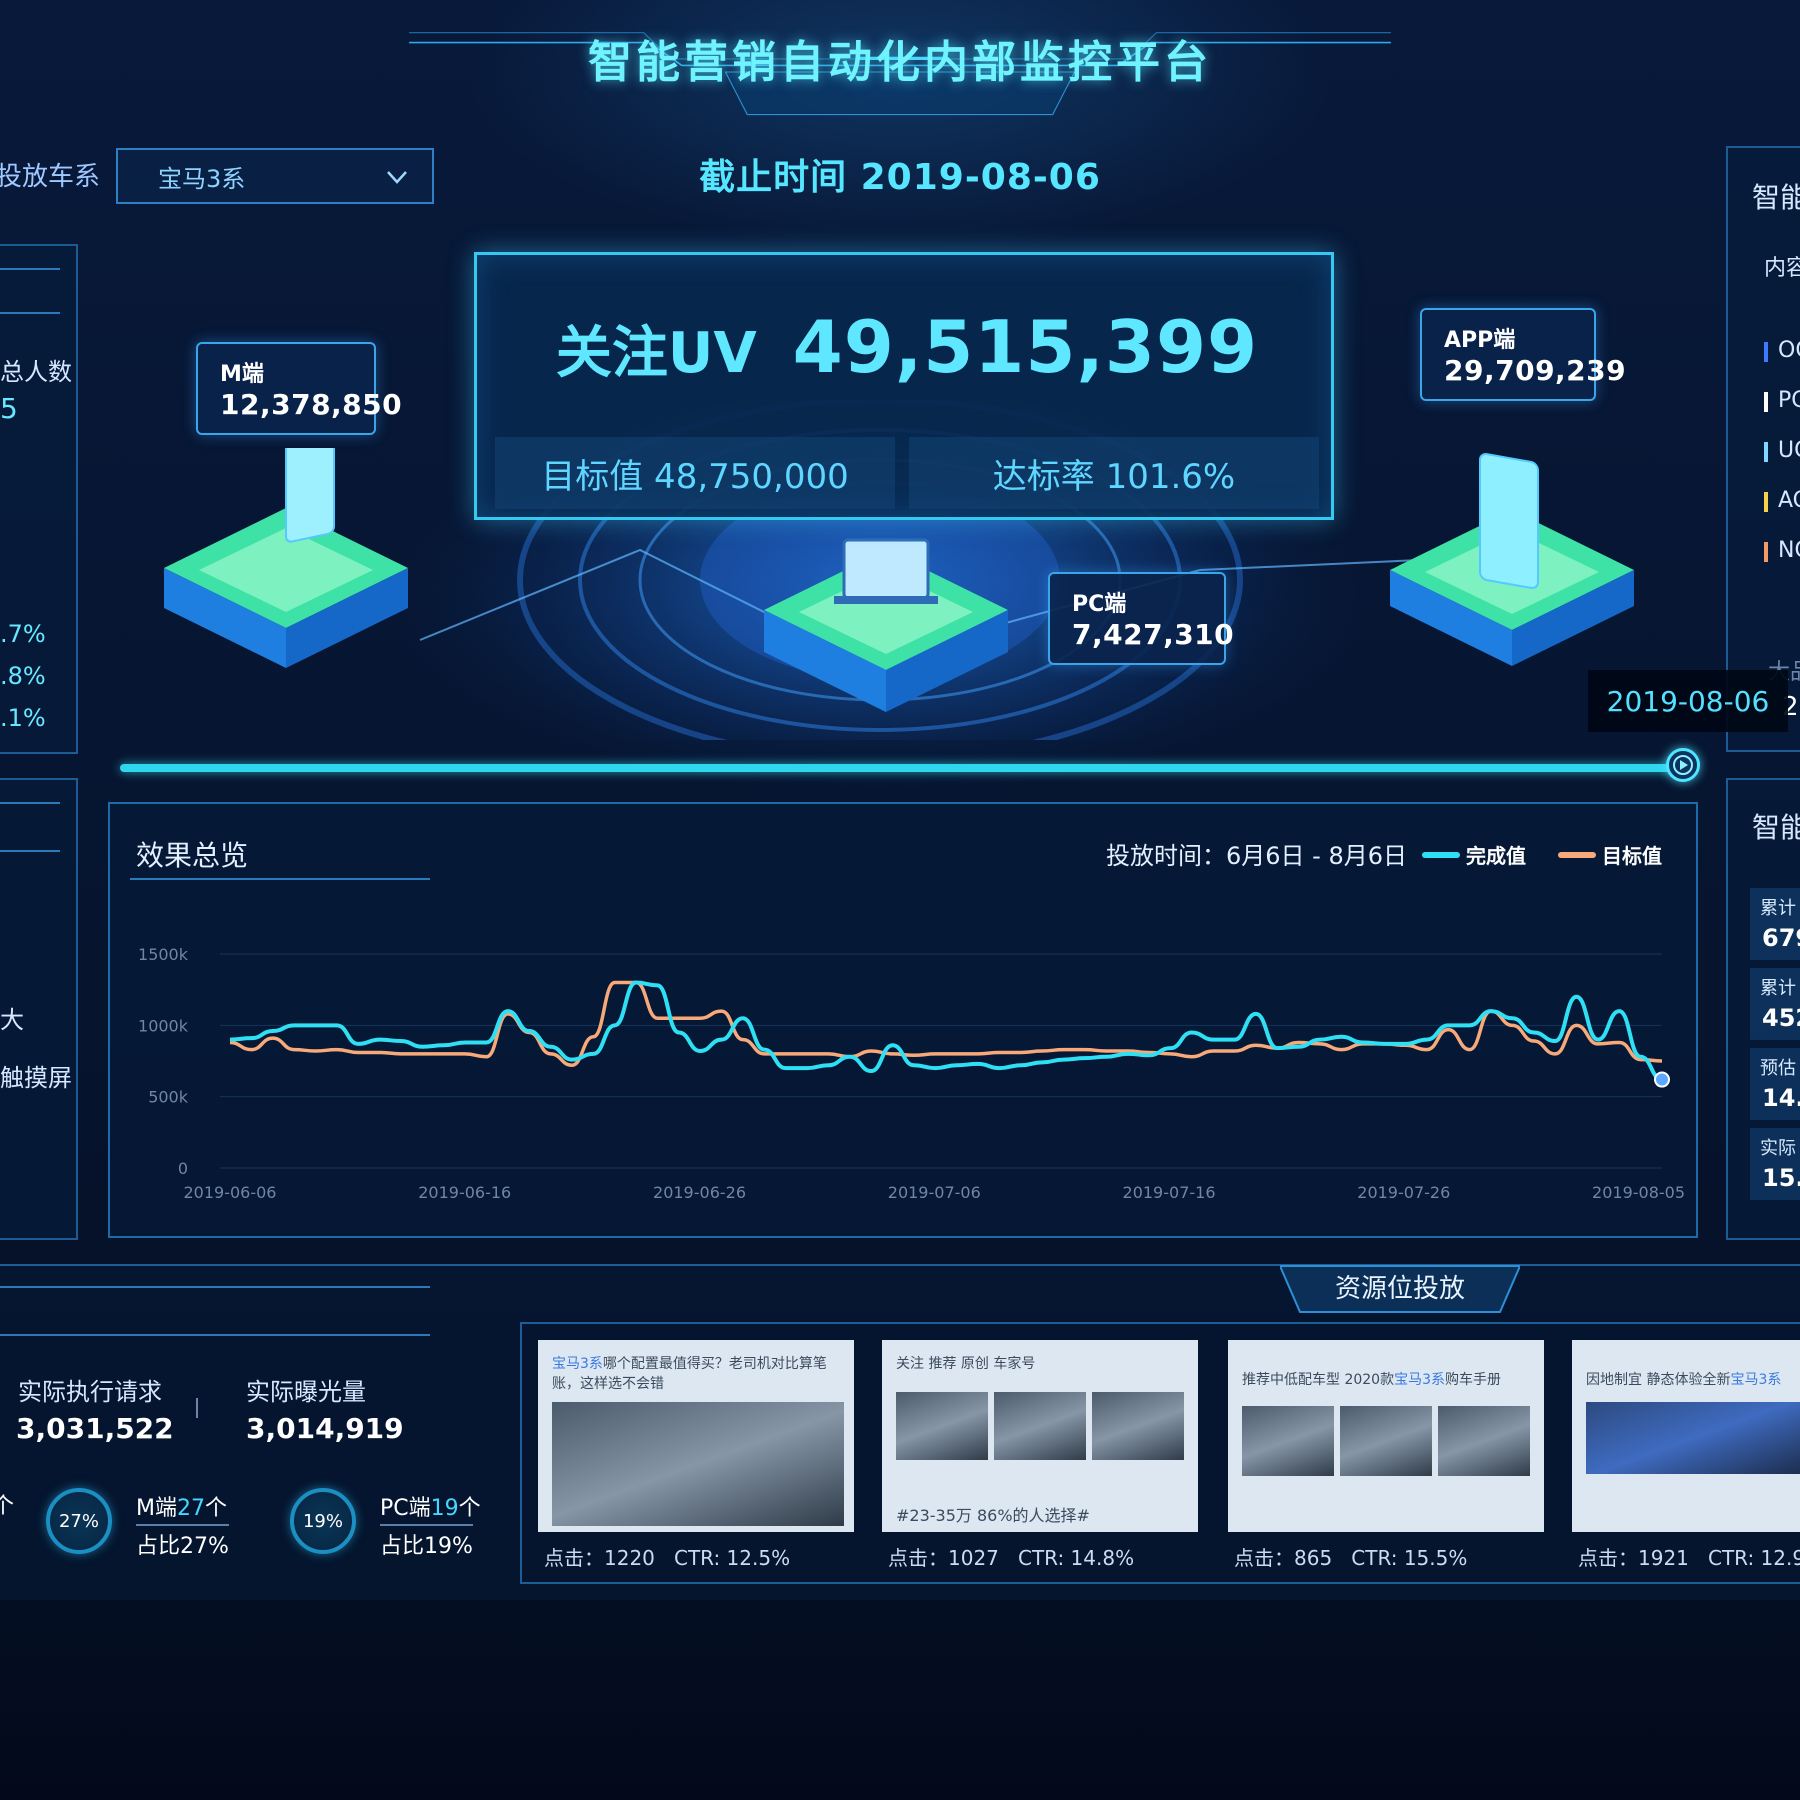  What do you see at coordinates (430, 1508) in the screenshot?
I see `pc-share-title: PC端19个` at bounding box center [430, 1508].